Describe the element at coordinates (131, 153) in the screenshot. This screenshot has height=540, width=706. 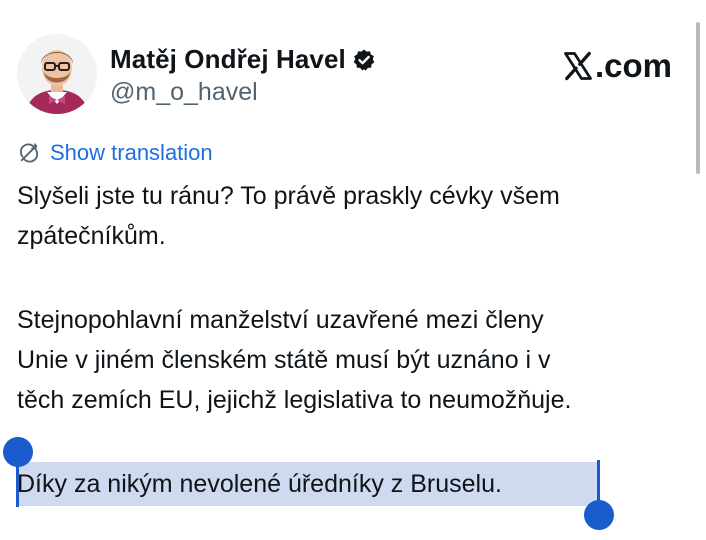
I see `show-translation-label: Show translation` at that location.